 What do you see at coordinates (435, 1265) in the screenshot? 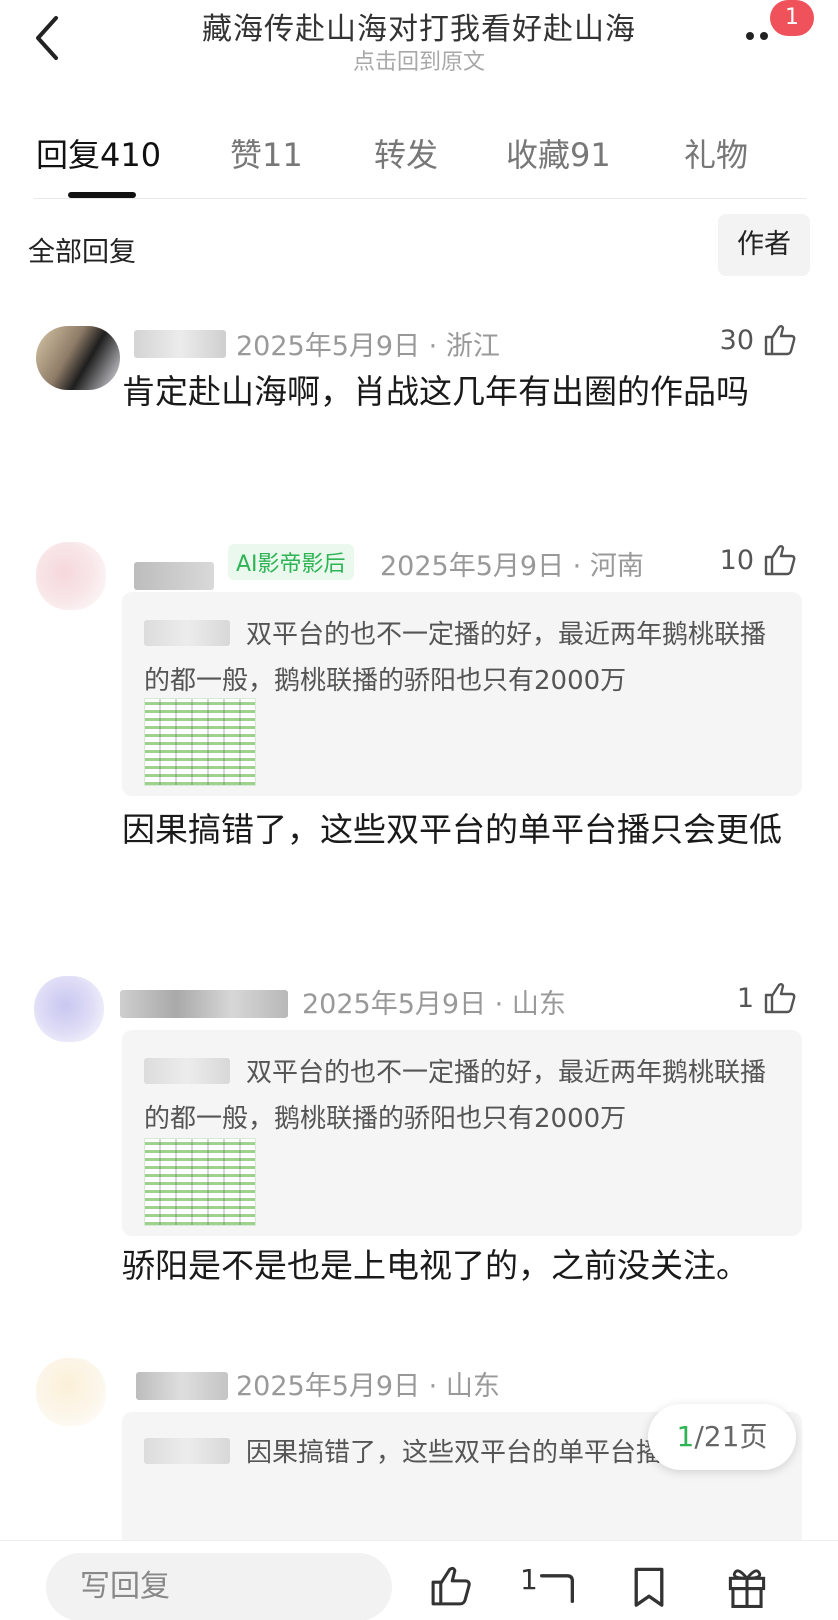
I see `comment-text: 骄阳是不是也是上电视了的，之前没关注。` at bounding box center [435, 1265].